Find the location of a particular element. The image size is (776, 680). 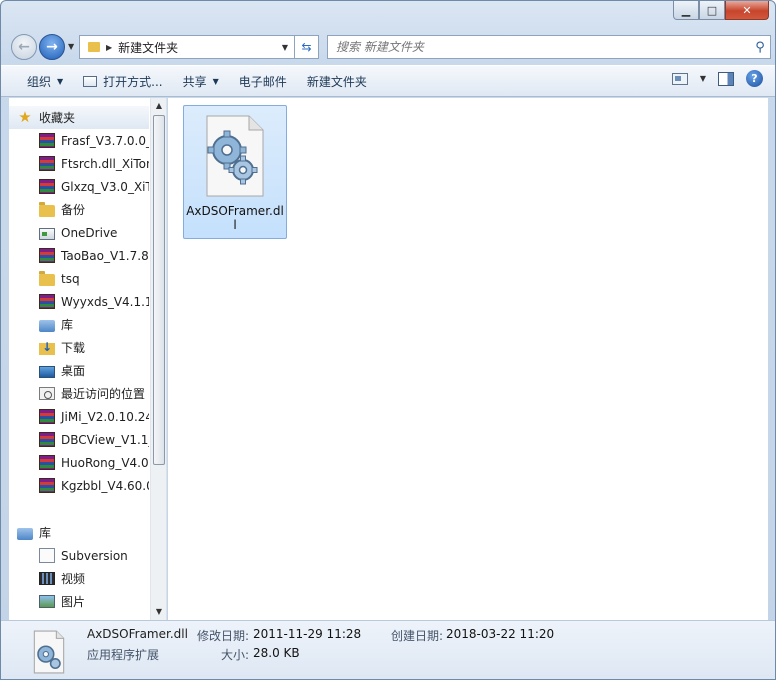

nav-item: 最近访问的位置 is located at coordinates (79, 393).